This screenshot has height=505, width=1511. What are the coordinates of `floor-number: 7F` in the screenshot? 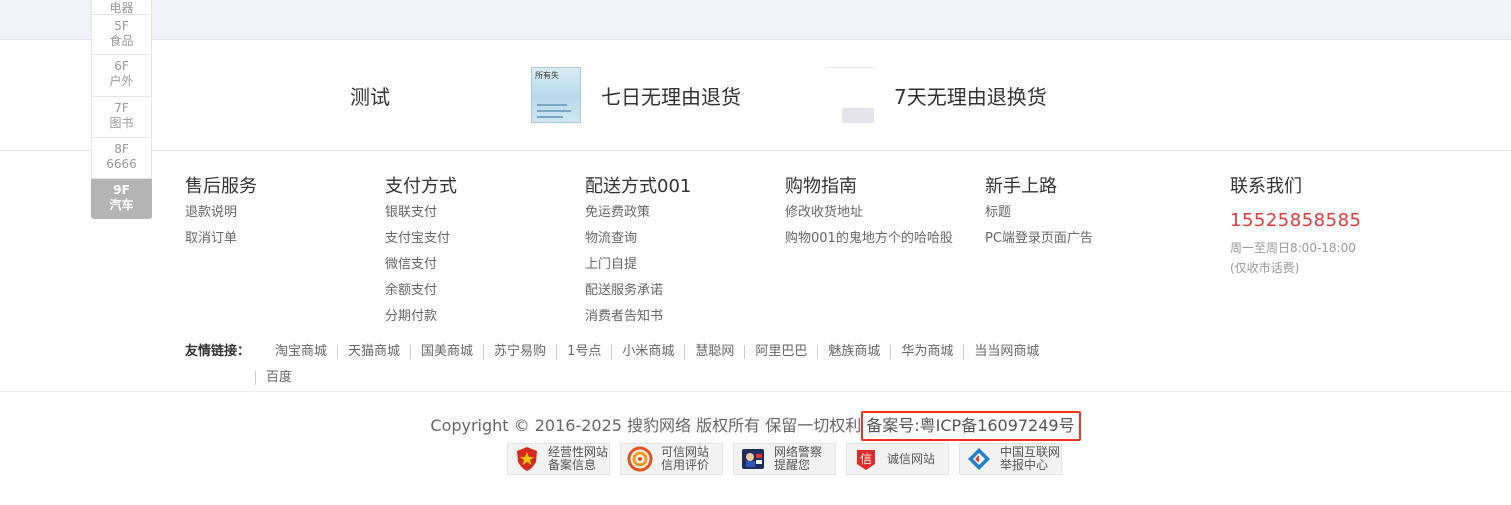 It's located at (121, 108).